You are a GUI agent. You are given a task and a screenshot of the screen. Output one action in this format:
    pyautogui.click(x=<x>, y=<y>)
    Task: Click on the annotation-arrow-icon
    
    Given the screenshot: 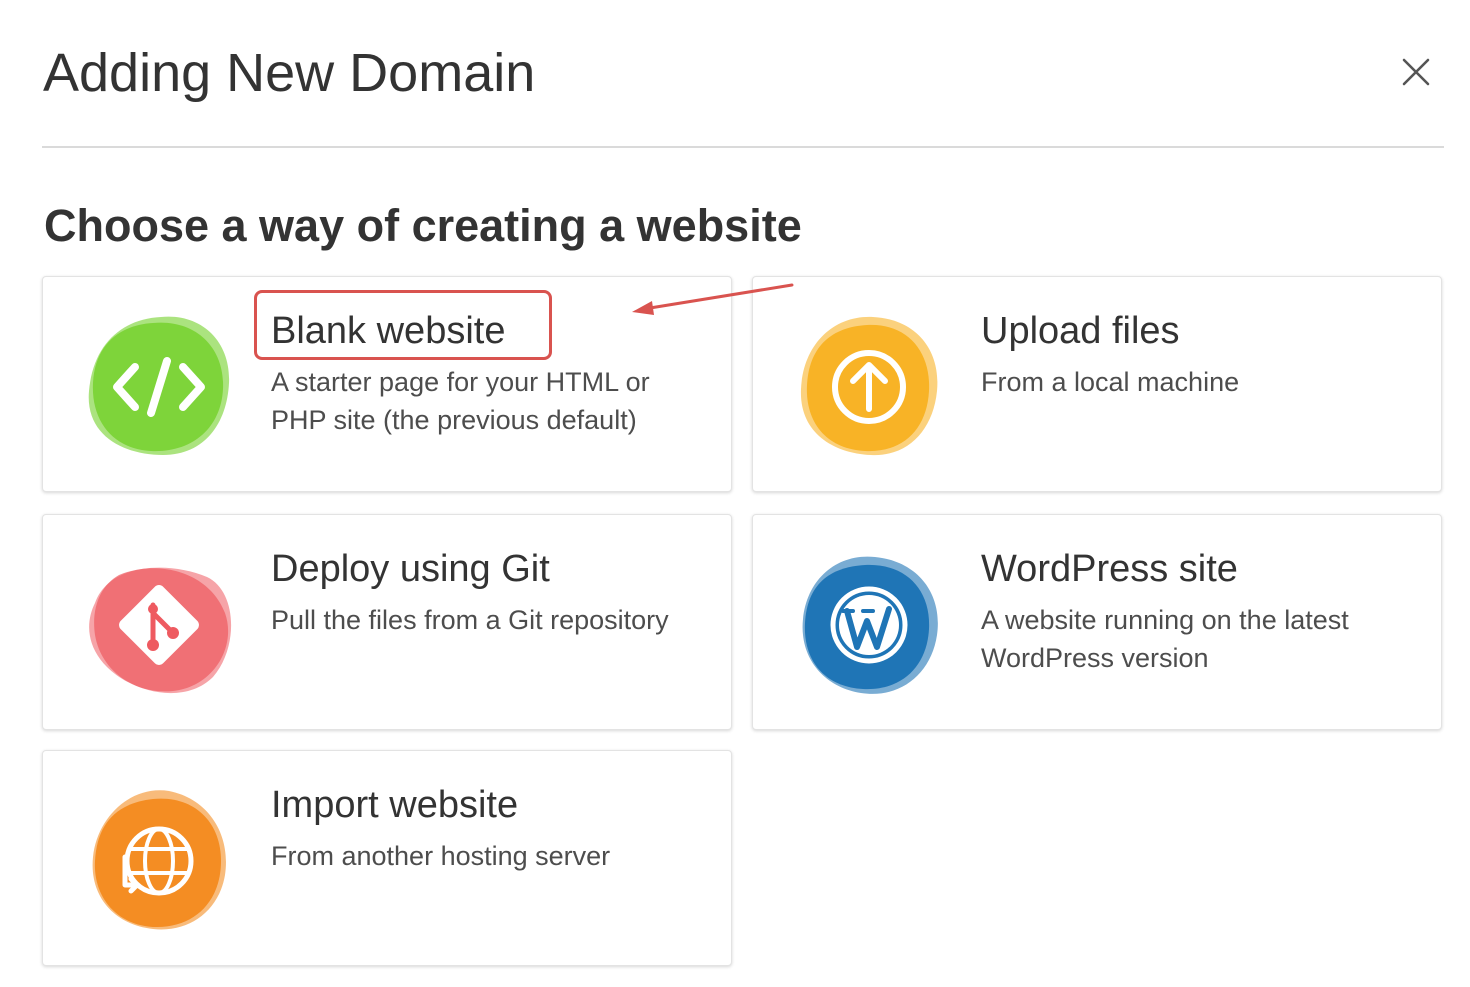 What is the action you would take?
    pyautogui.click(x=713, y=299)
    